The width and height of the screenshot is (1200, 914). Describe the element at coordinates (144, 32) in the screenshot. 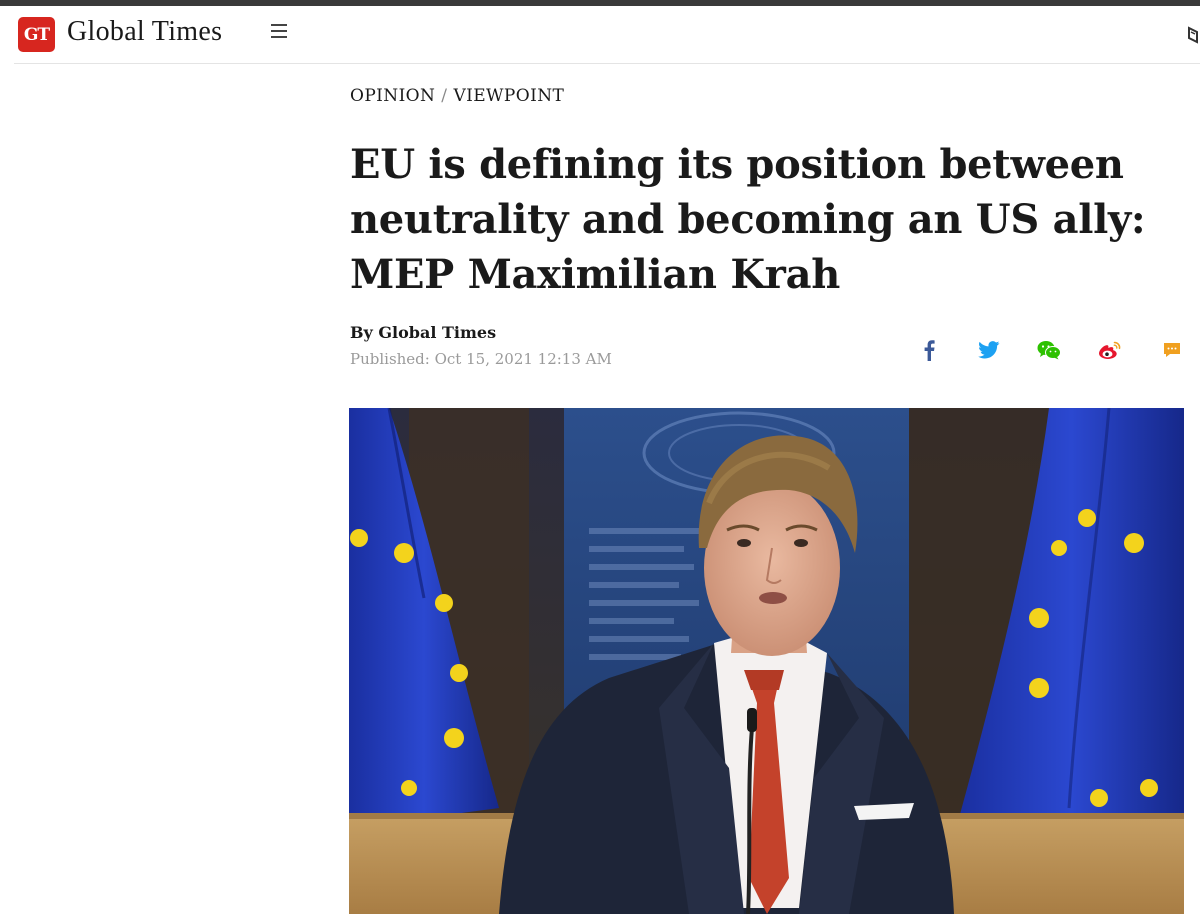

I see `global-times-logo-text: Global Times` at that location.